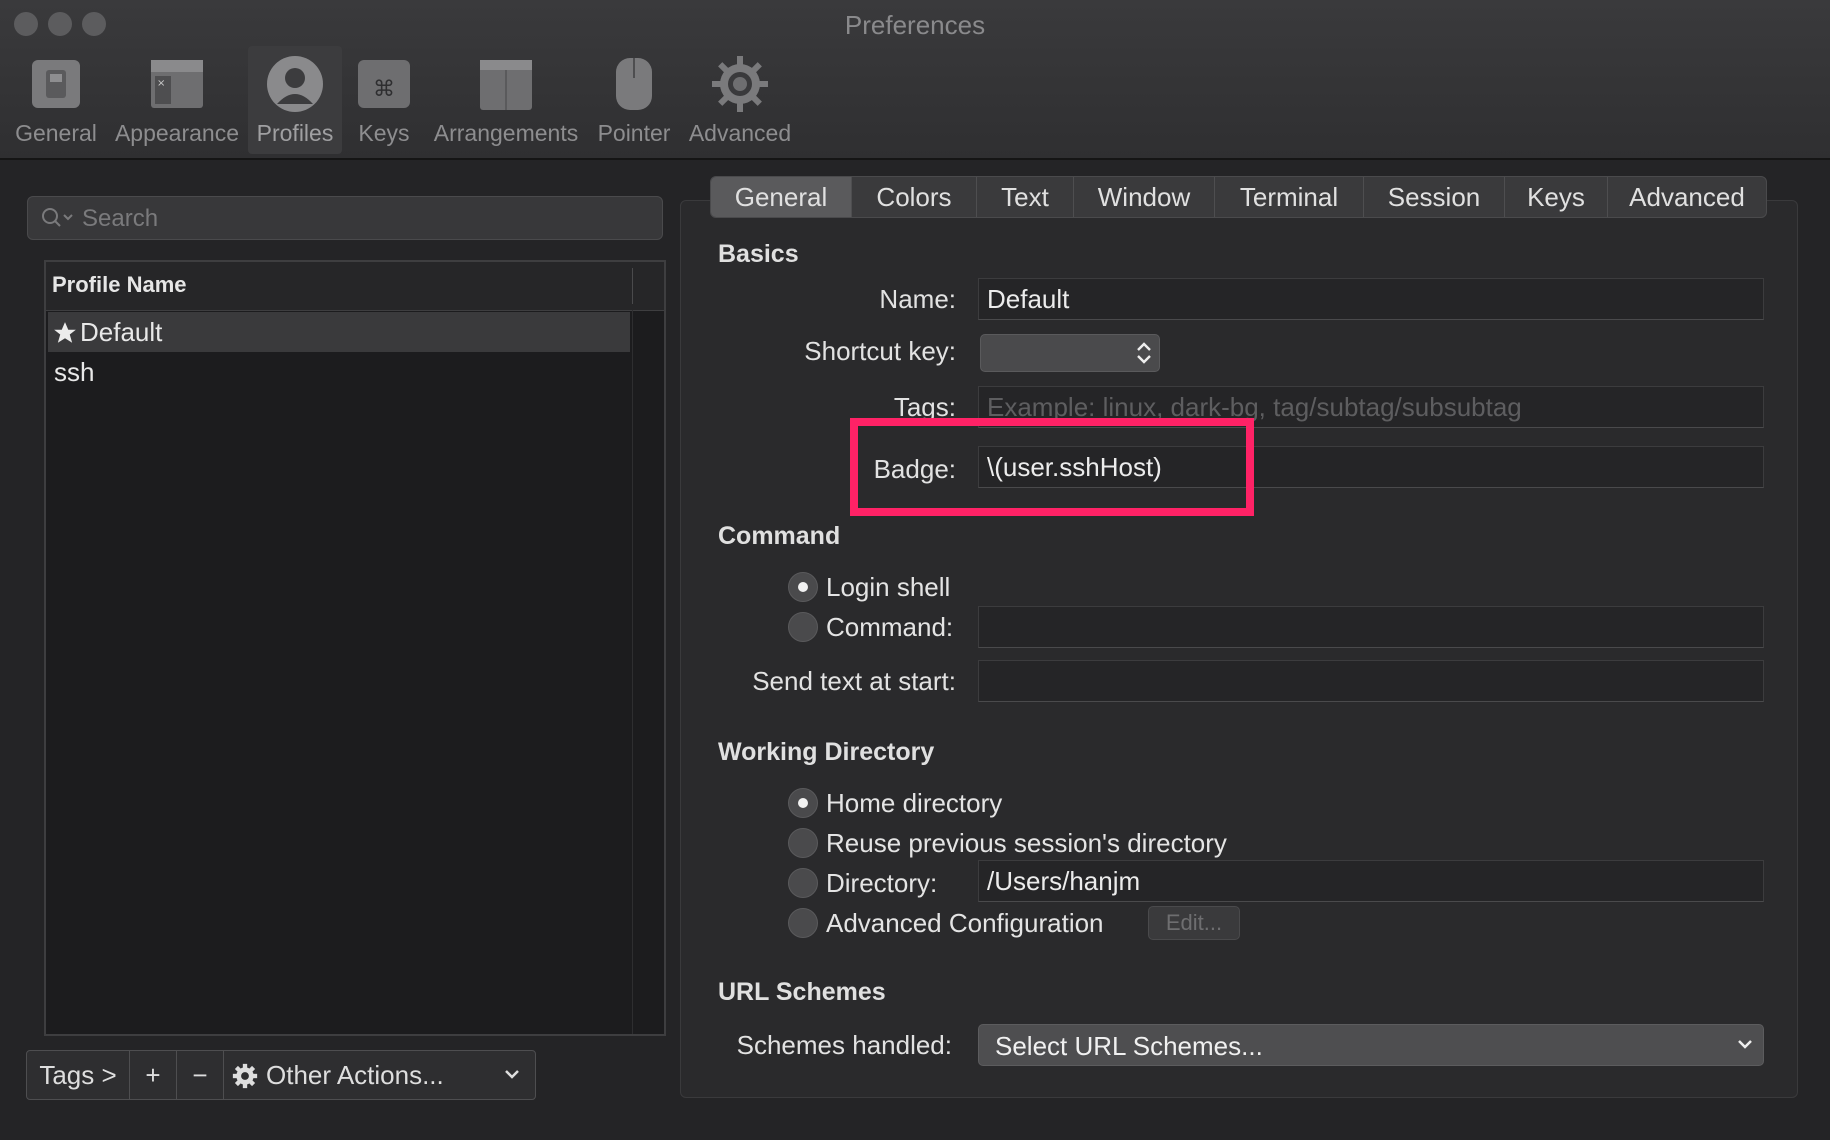 The width and height of the screenshot is (1830, 1140). Describe the element at coordinates (1371, 881) in the screenshot. I see `directory-field: /Users/hanjm` at that location.